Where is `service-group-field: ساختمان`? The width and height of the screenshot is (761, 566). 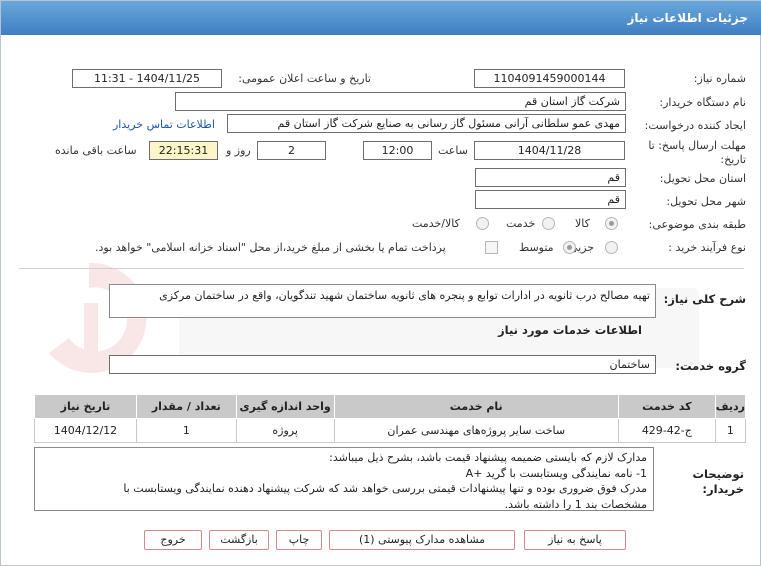
service-group-field: ساختمان is located at coordinates (382, 364).